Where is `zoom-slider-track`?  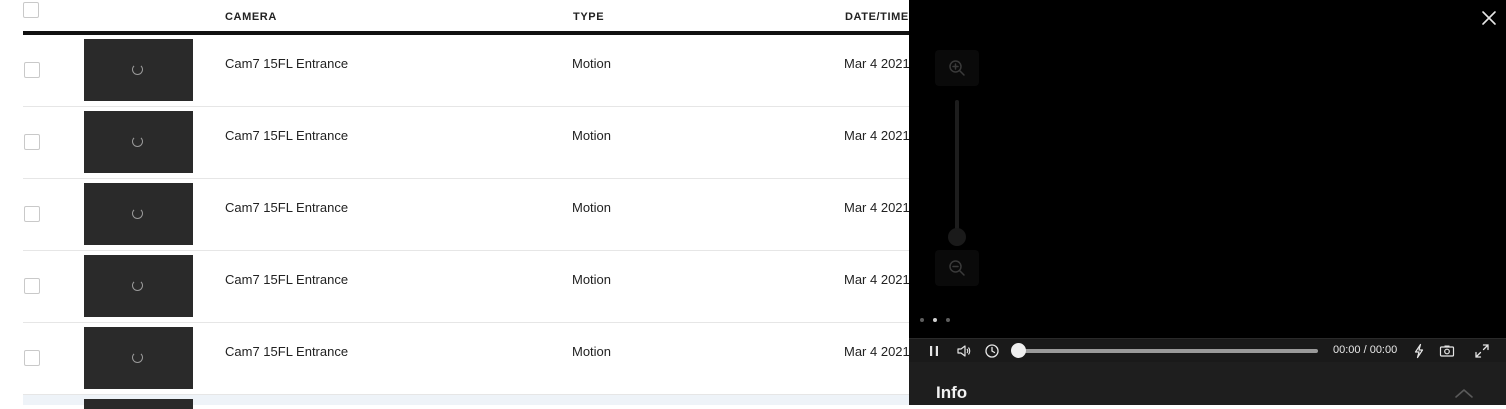 zoom-slider-track is located at coordinates (957, 169).